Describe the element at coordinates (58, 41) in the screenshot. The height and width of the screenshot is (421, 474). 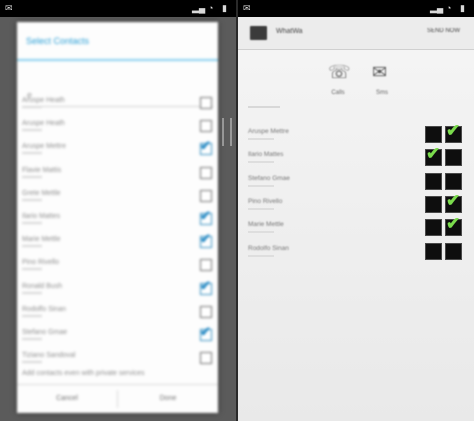
I see `dialog-title: Select Contacts` at that location.